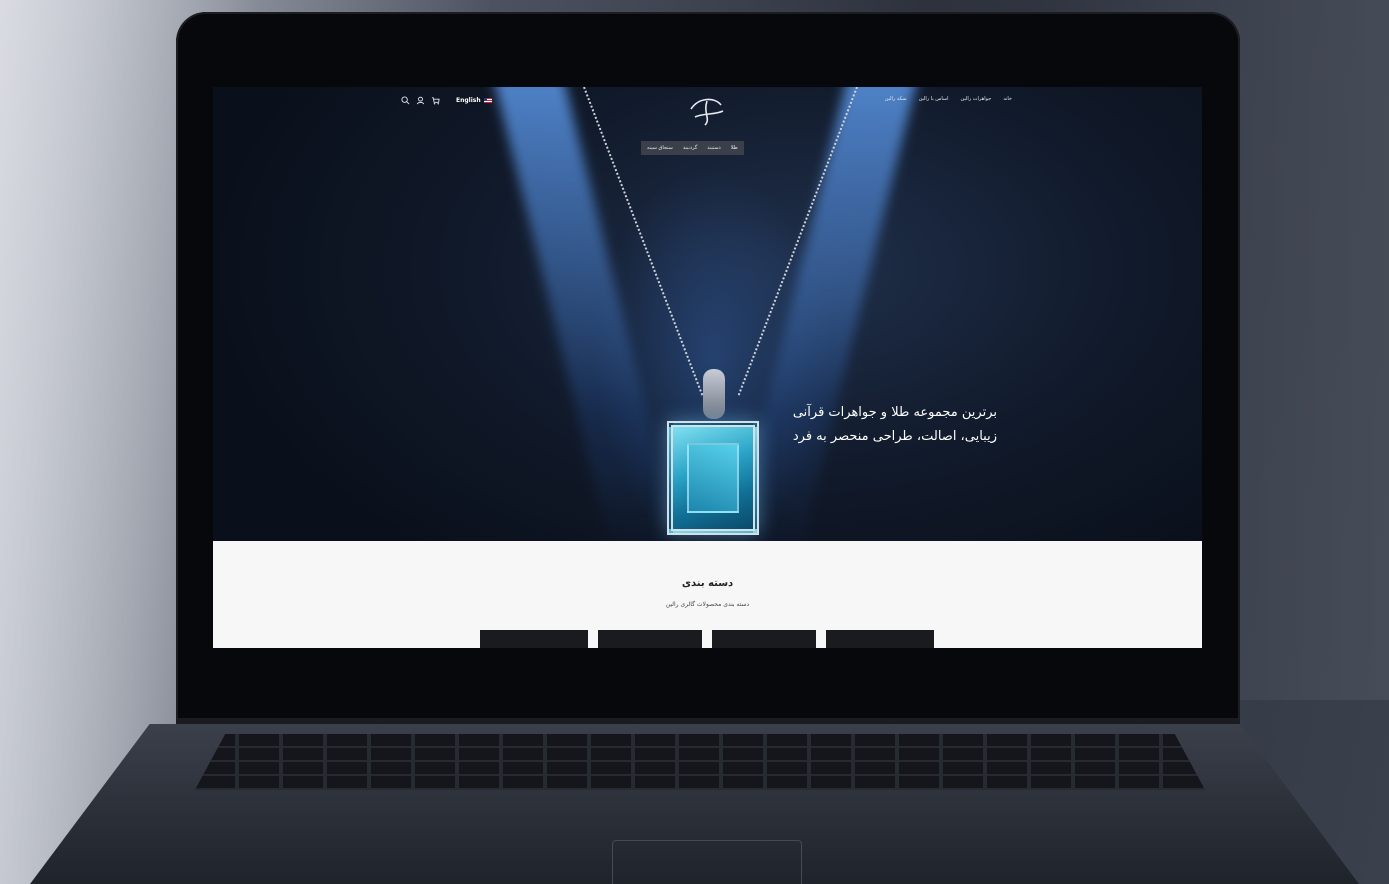 This screenshot has height=884, width=1389. What do you see at coordinates (405, 100) in the screenshot?
I see `search-icon` at bounding box center [405, 100].